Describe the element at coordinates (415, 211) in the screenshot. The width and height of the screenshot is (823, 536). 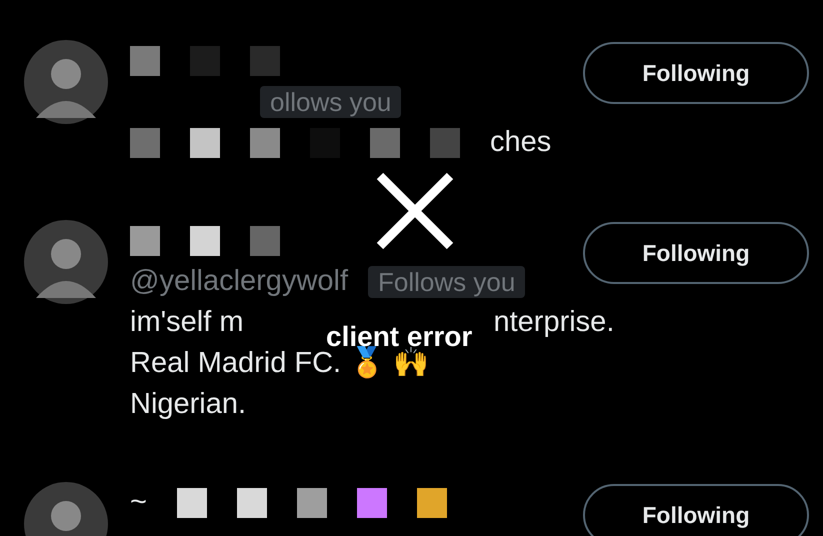
I see `close-icon` at that location.